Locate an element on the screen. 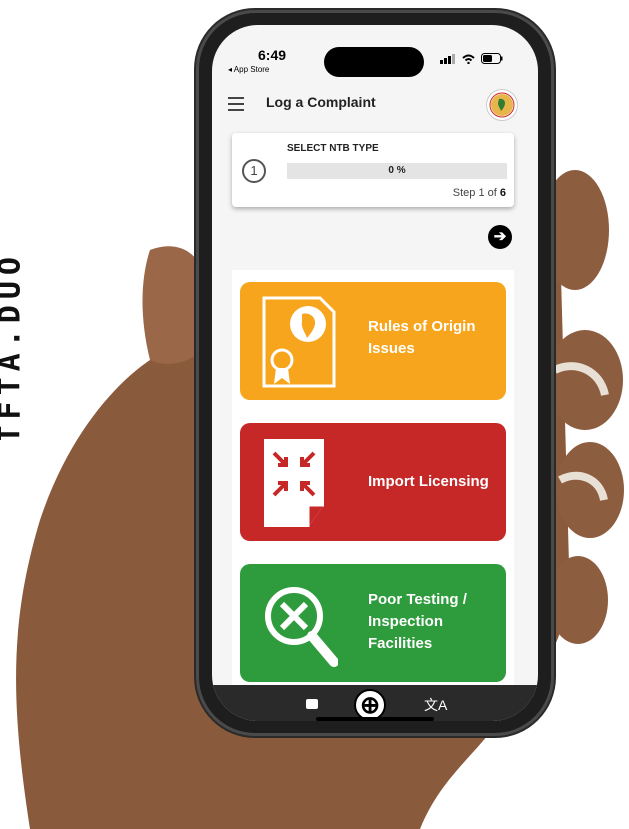 Image resolution: width=629 pixels, height=829 pixels. step-counter-prefix: Step 1 of is located at coordinates (476, 193).